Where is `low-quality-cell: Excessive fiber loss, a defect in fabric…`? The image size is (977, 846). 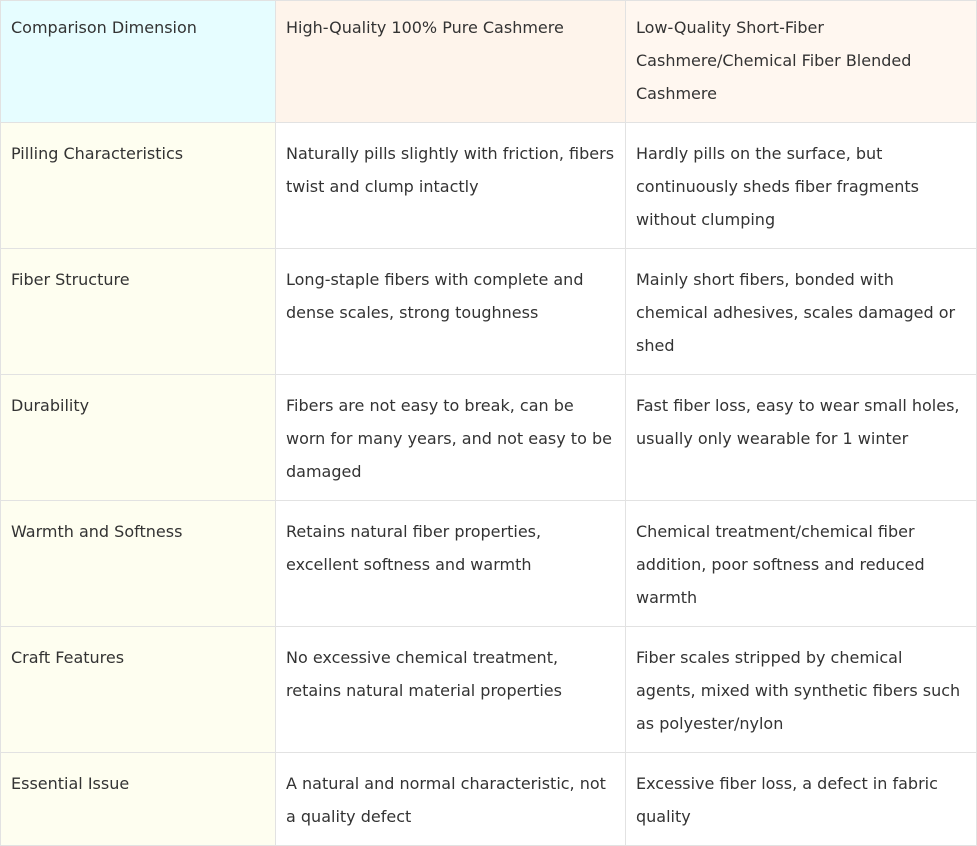 low-quality-cell: Excessive fiber loss, a defect in fabric… is located at coordinates (801, 799).